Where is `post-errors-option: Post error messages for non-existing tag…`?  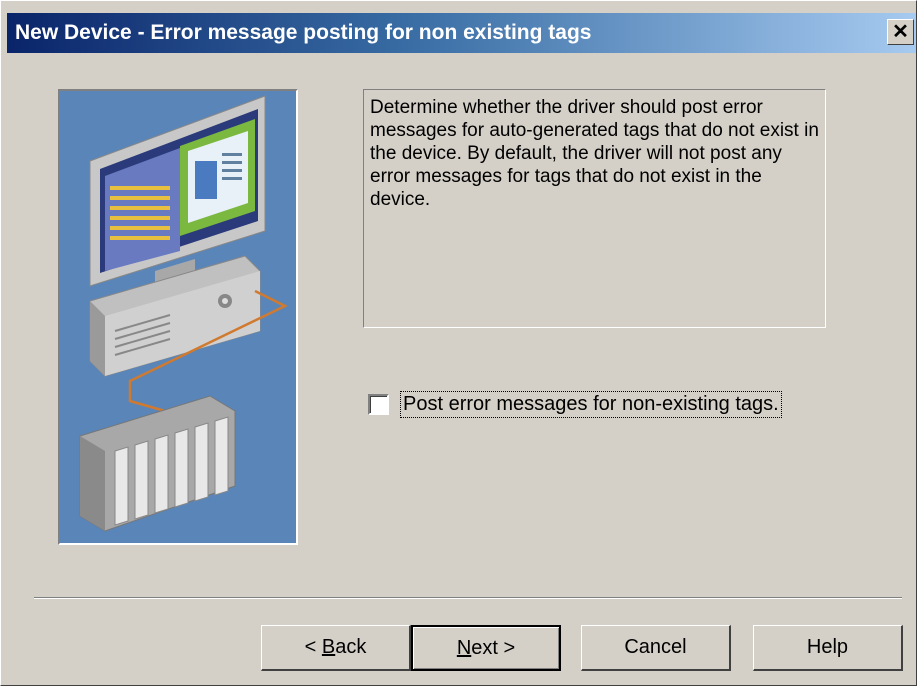 post-errors-option: Post error messages for non-existing tag… is located at coordinates (575, 404).